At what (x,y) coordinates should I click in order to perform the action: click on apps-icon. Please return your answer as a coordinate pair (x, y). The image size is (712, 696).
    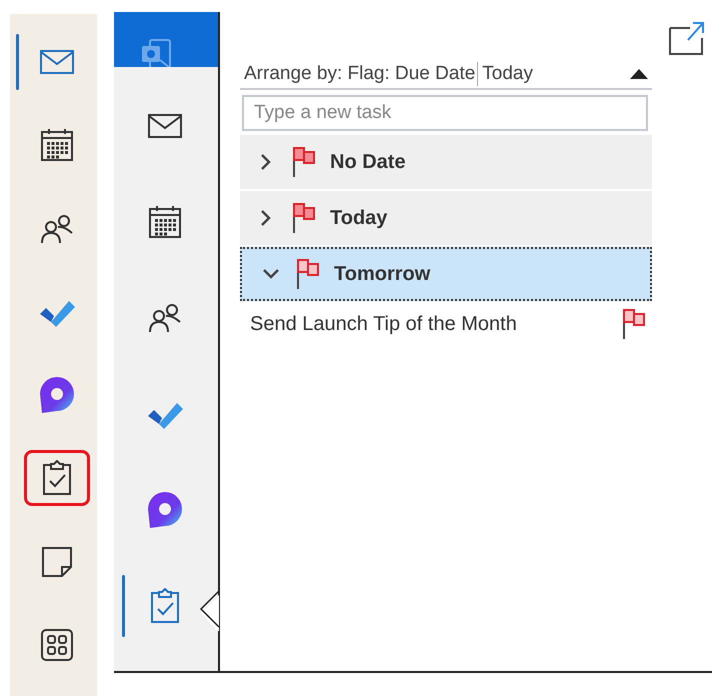
    Looking at the image, I should click on (57, 644).